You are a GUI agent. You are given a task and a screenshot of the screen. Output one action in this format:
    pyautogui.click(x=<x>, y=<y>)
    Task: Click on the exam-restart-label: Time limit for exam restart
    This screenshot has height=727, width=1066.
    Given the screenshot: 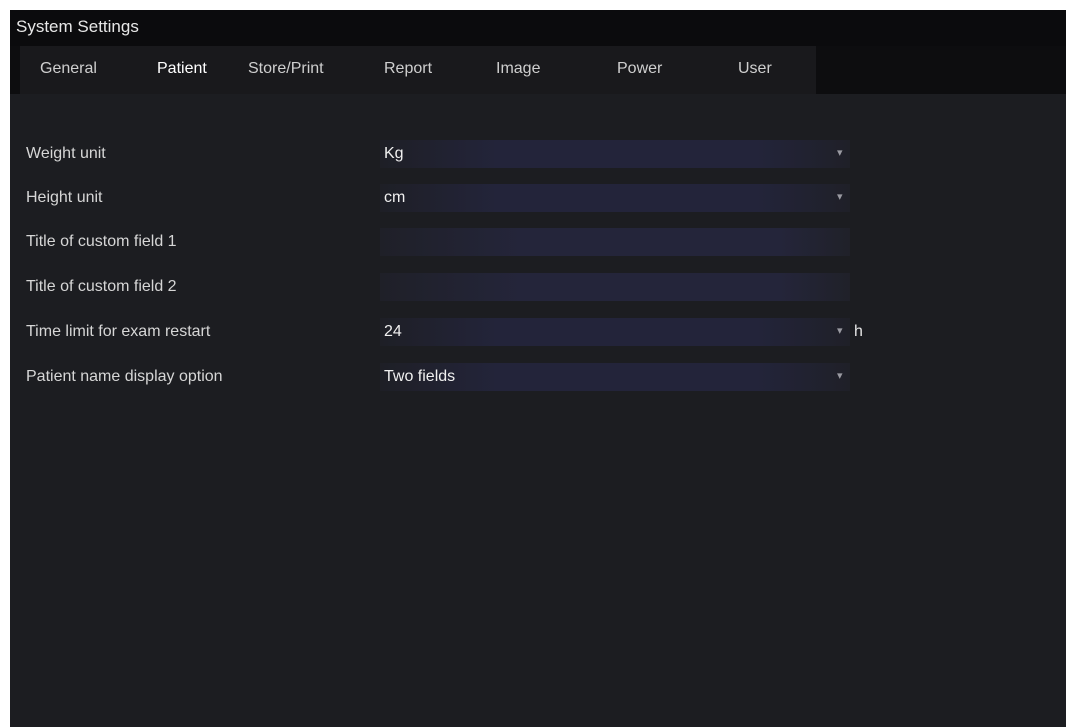 What is the action you would take?
    pyautogui.click(x=118, y=331)
    